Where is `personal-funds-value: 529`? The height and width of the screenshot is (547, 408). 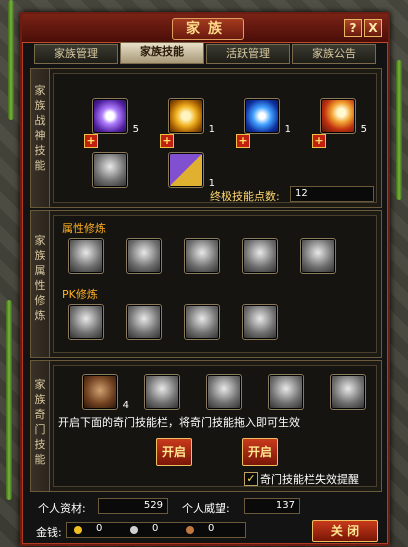 personal-funds-value: 529 is located at coordinates (133, 506).